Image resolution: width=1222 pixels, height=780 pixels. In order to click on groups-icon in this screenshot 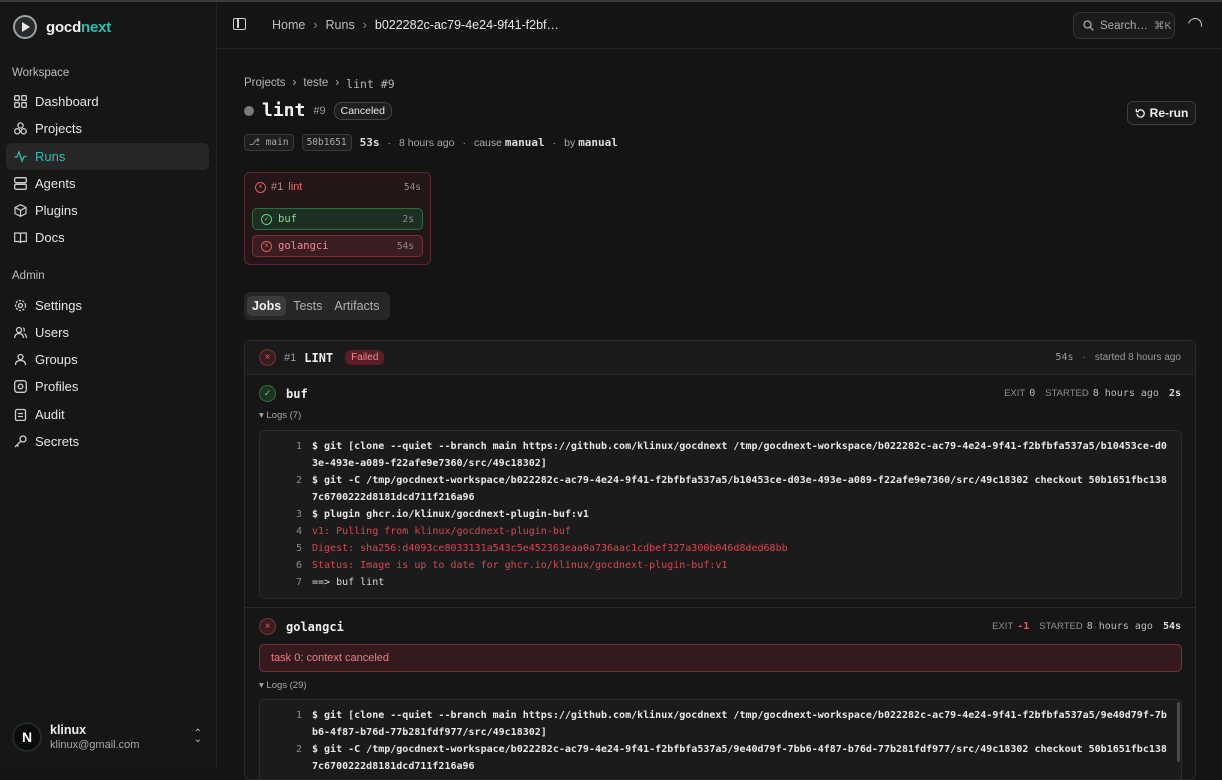, I will do `click(20, 360)`.